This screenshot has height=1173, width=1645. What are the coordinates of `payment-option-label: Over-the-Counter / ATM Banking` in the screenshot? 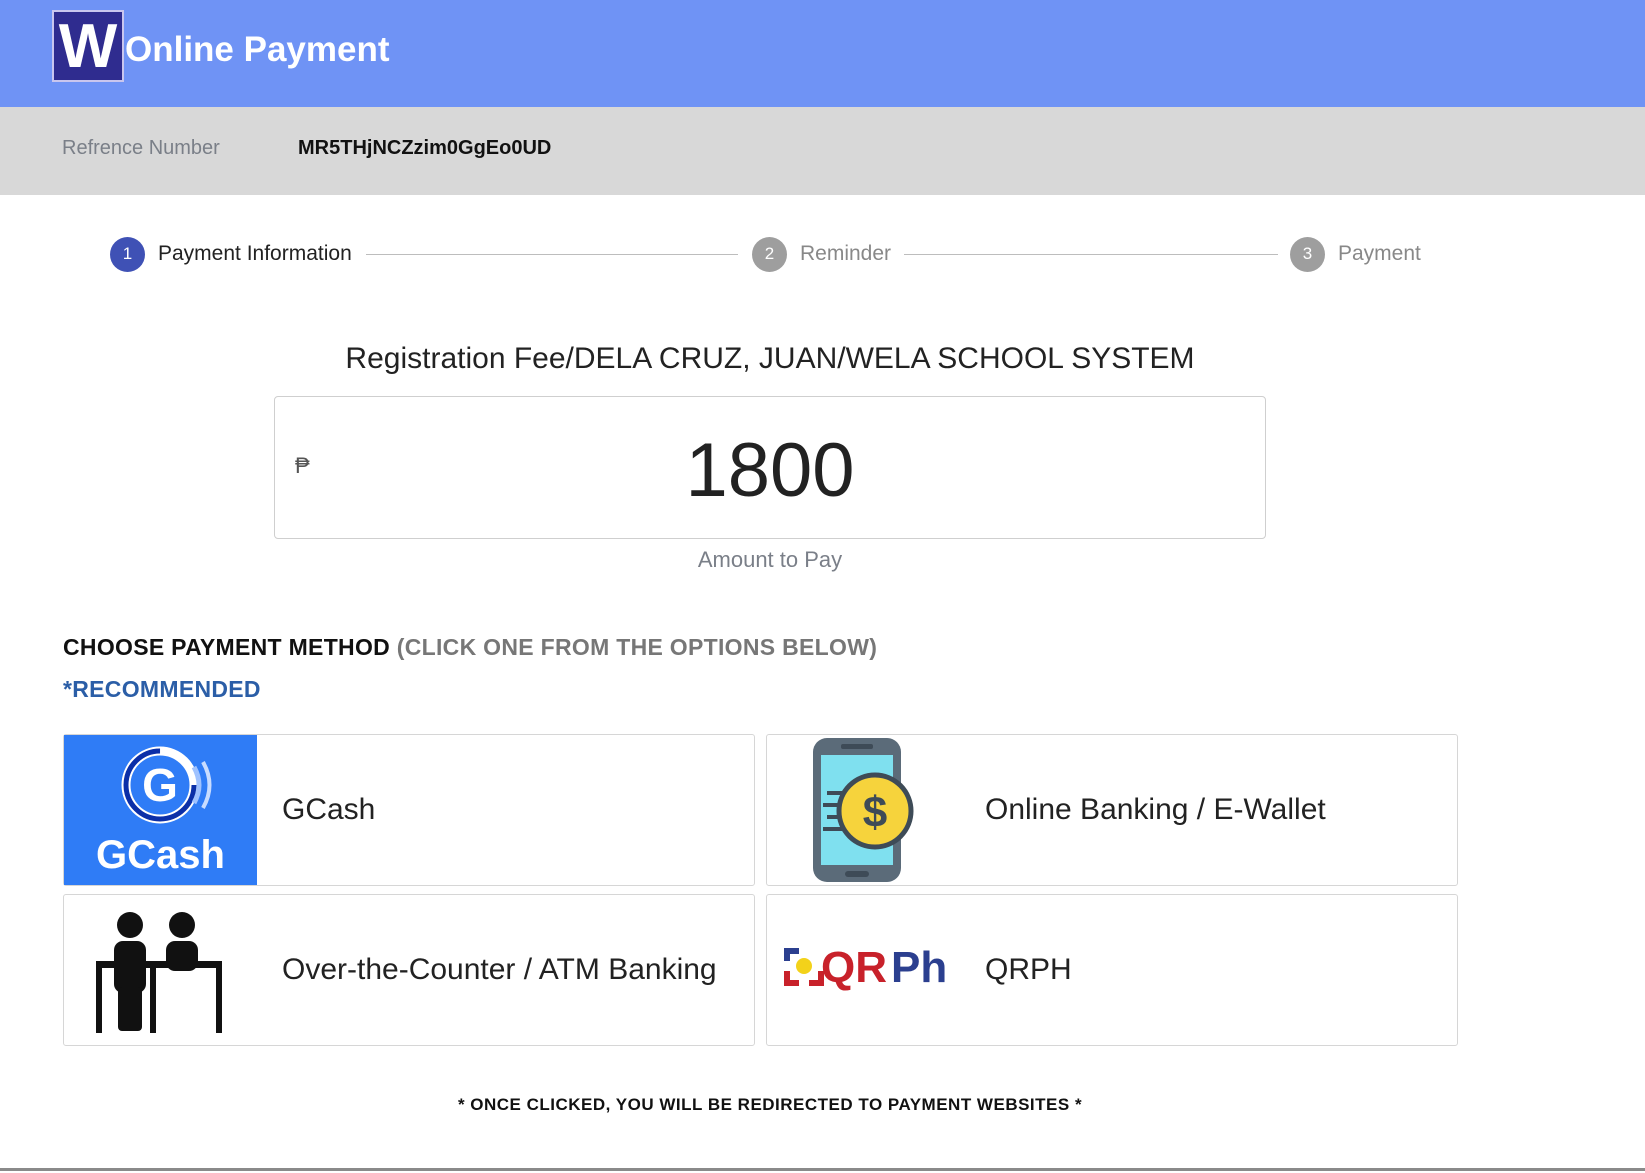 It's located at (499, 969).